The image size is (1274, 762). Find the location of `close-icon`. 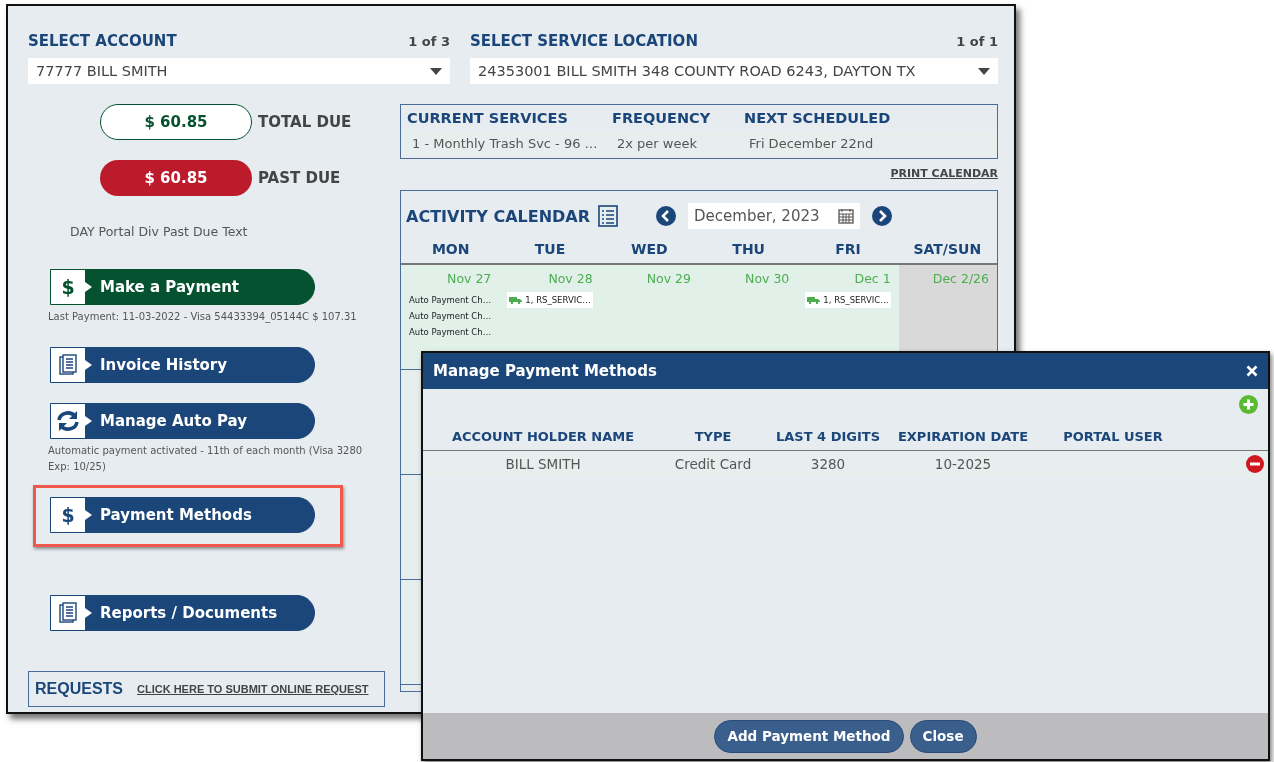

close-icon is located at coordinates (1252, 371).